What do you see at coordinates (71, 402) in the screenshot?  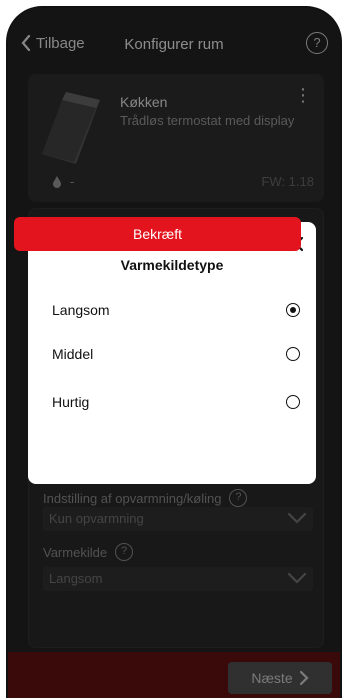 I see `option-label: Hurtig` at bounding box center [71, 402].